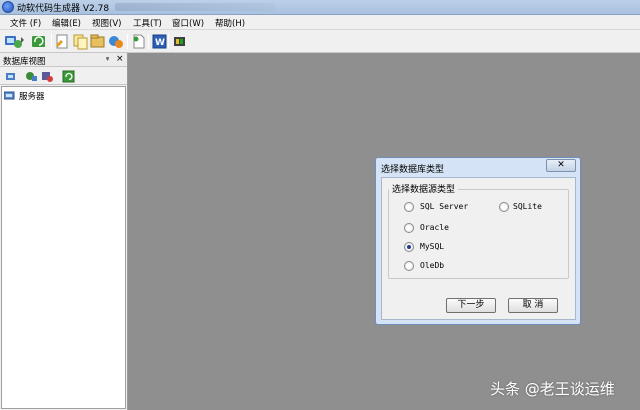  I want to click on svg-text: W, so click(160, 43).